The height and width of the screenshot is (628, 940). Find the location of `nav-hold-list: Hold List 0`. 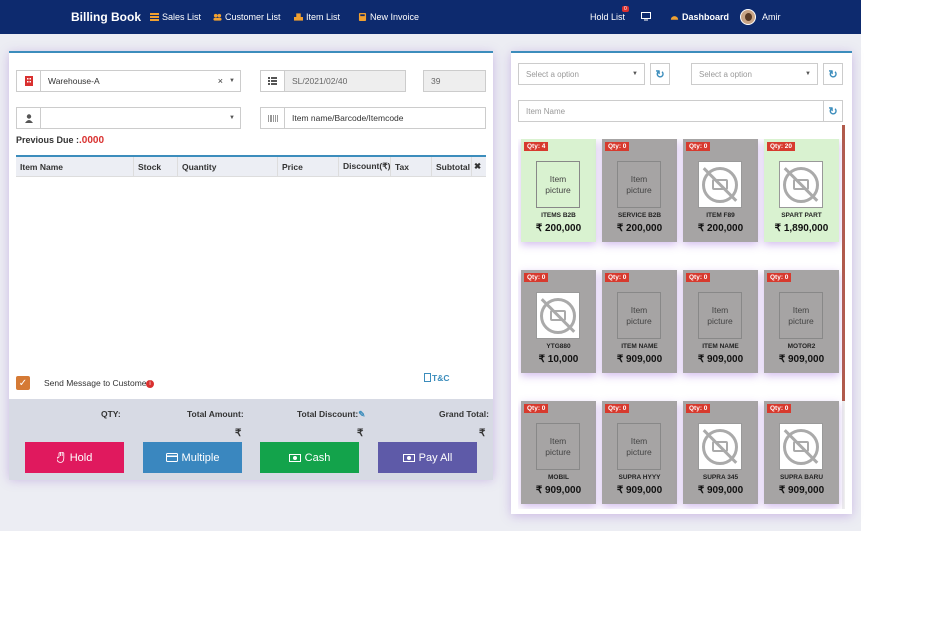

nav-hold-list: Hold List 0 is located at coordinates (609, 14).